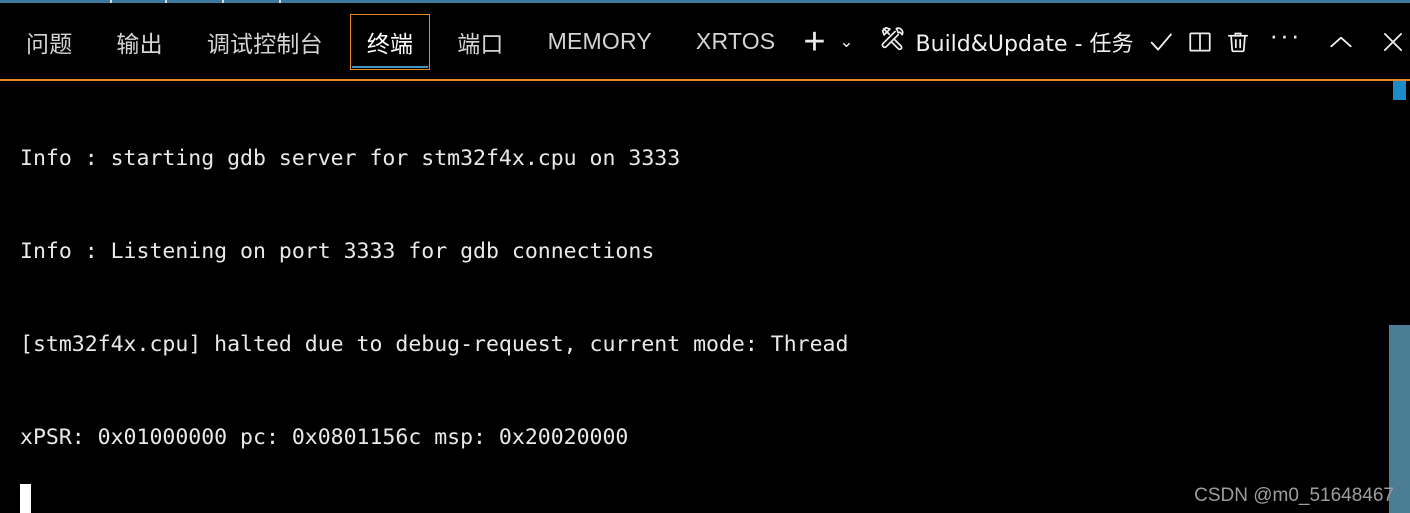 The image size is (1410, 513). What do you see at coordinates (1399, 90) in the screenshot?
I see `scroll-overview-mark-icon` at bounding box center [1399, 90].